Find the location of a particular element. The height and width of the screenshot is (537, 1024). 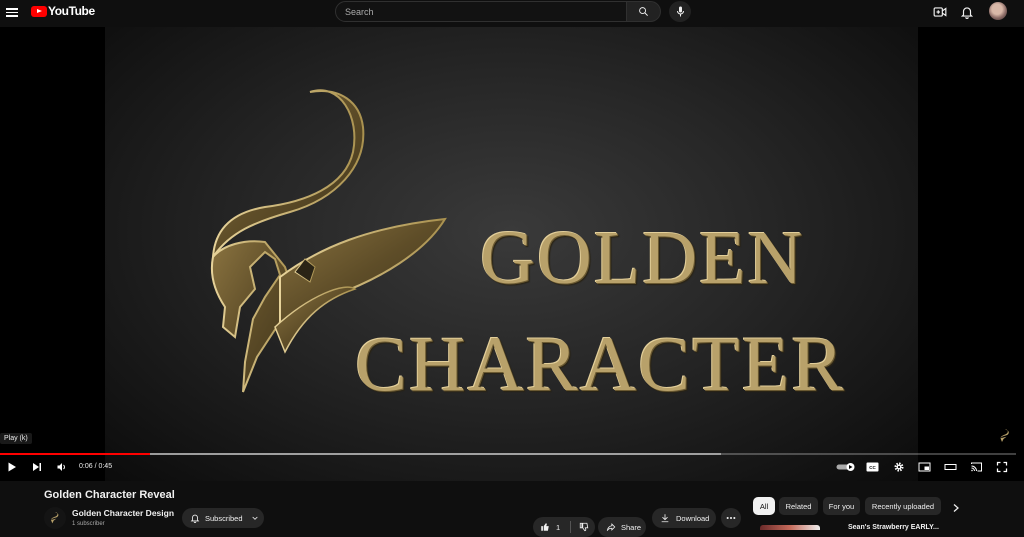

progress-bar is located at coordinates (508, 454).